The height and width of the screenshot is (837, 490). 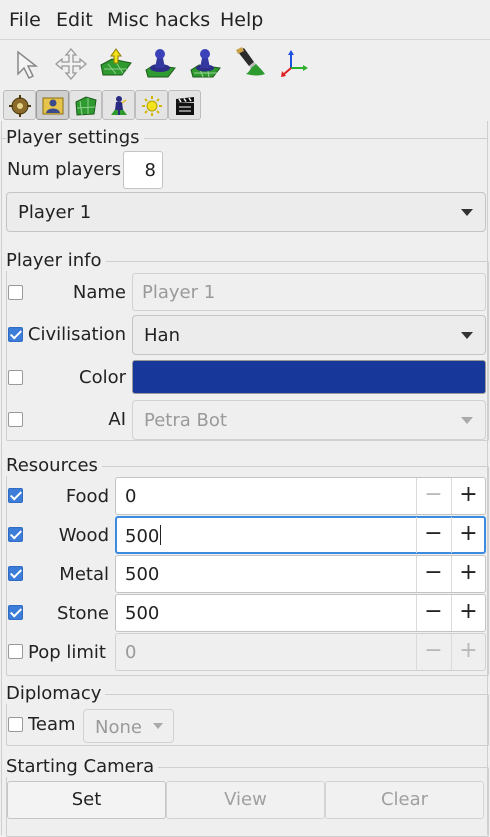 I want to click on menu-file: File, so click(x=25, y=20).